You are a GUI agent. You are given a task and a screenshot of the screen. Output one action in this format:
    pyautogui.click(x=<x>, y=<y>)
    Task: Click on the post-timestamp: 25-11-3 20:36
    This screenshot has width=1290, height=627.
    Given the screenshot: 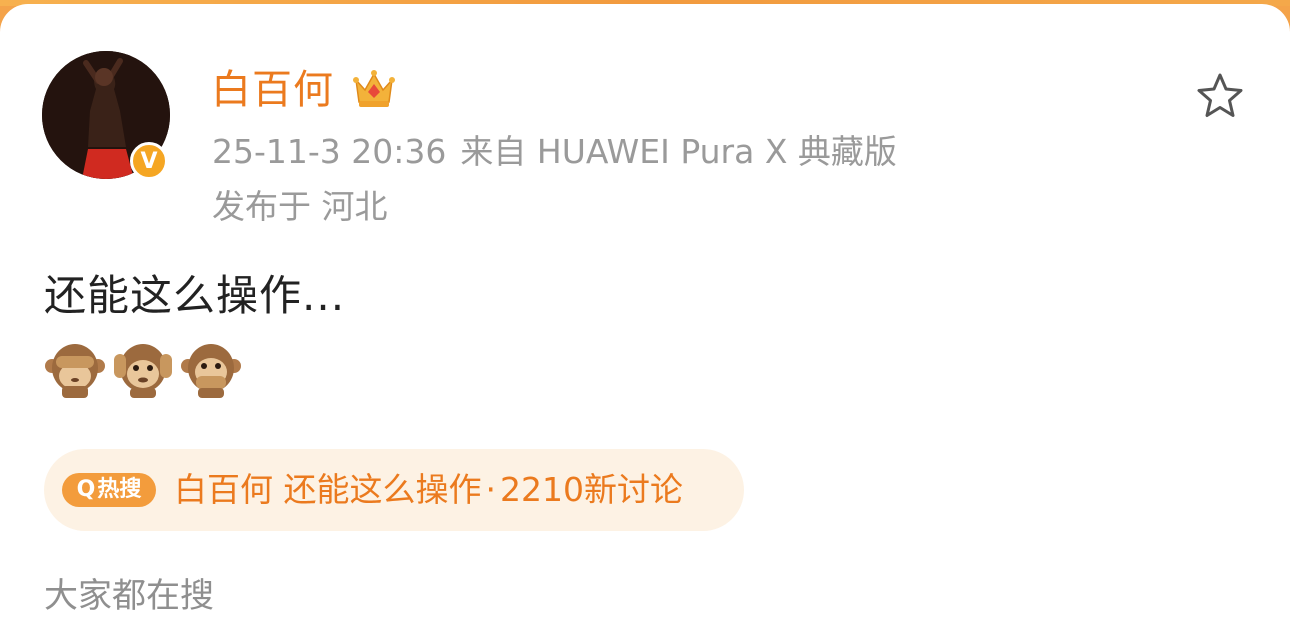 What is the action you would take?
    pyautogui.click(x=329, y=151)
    